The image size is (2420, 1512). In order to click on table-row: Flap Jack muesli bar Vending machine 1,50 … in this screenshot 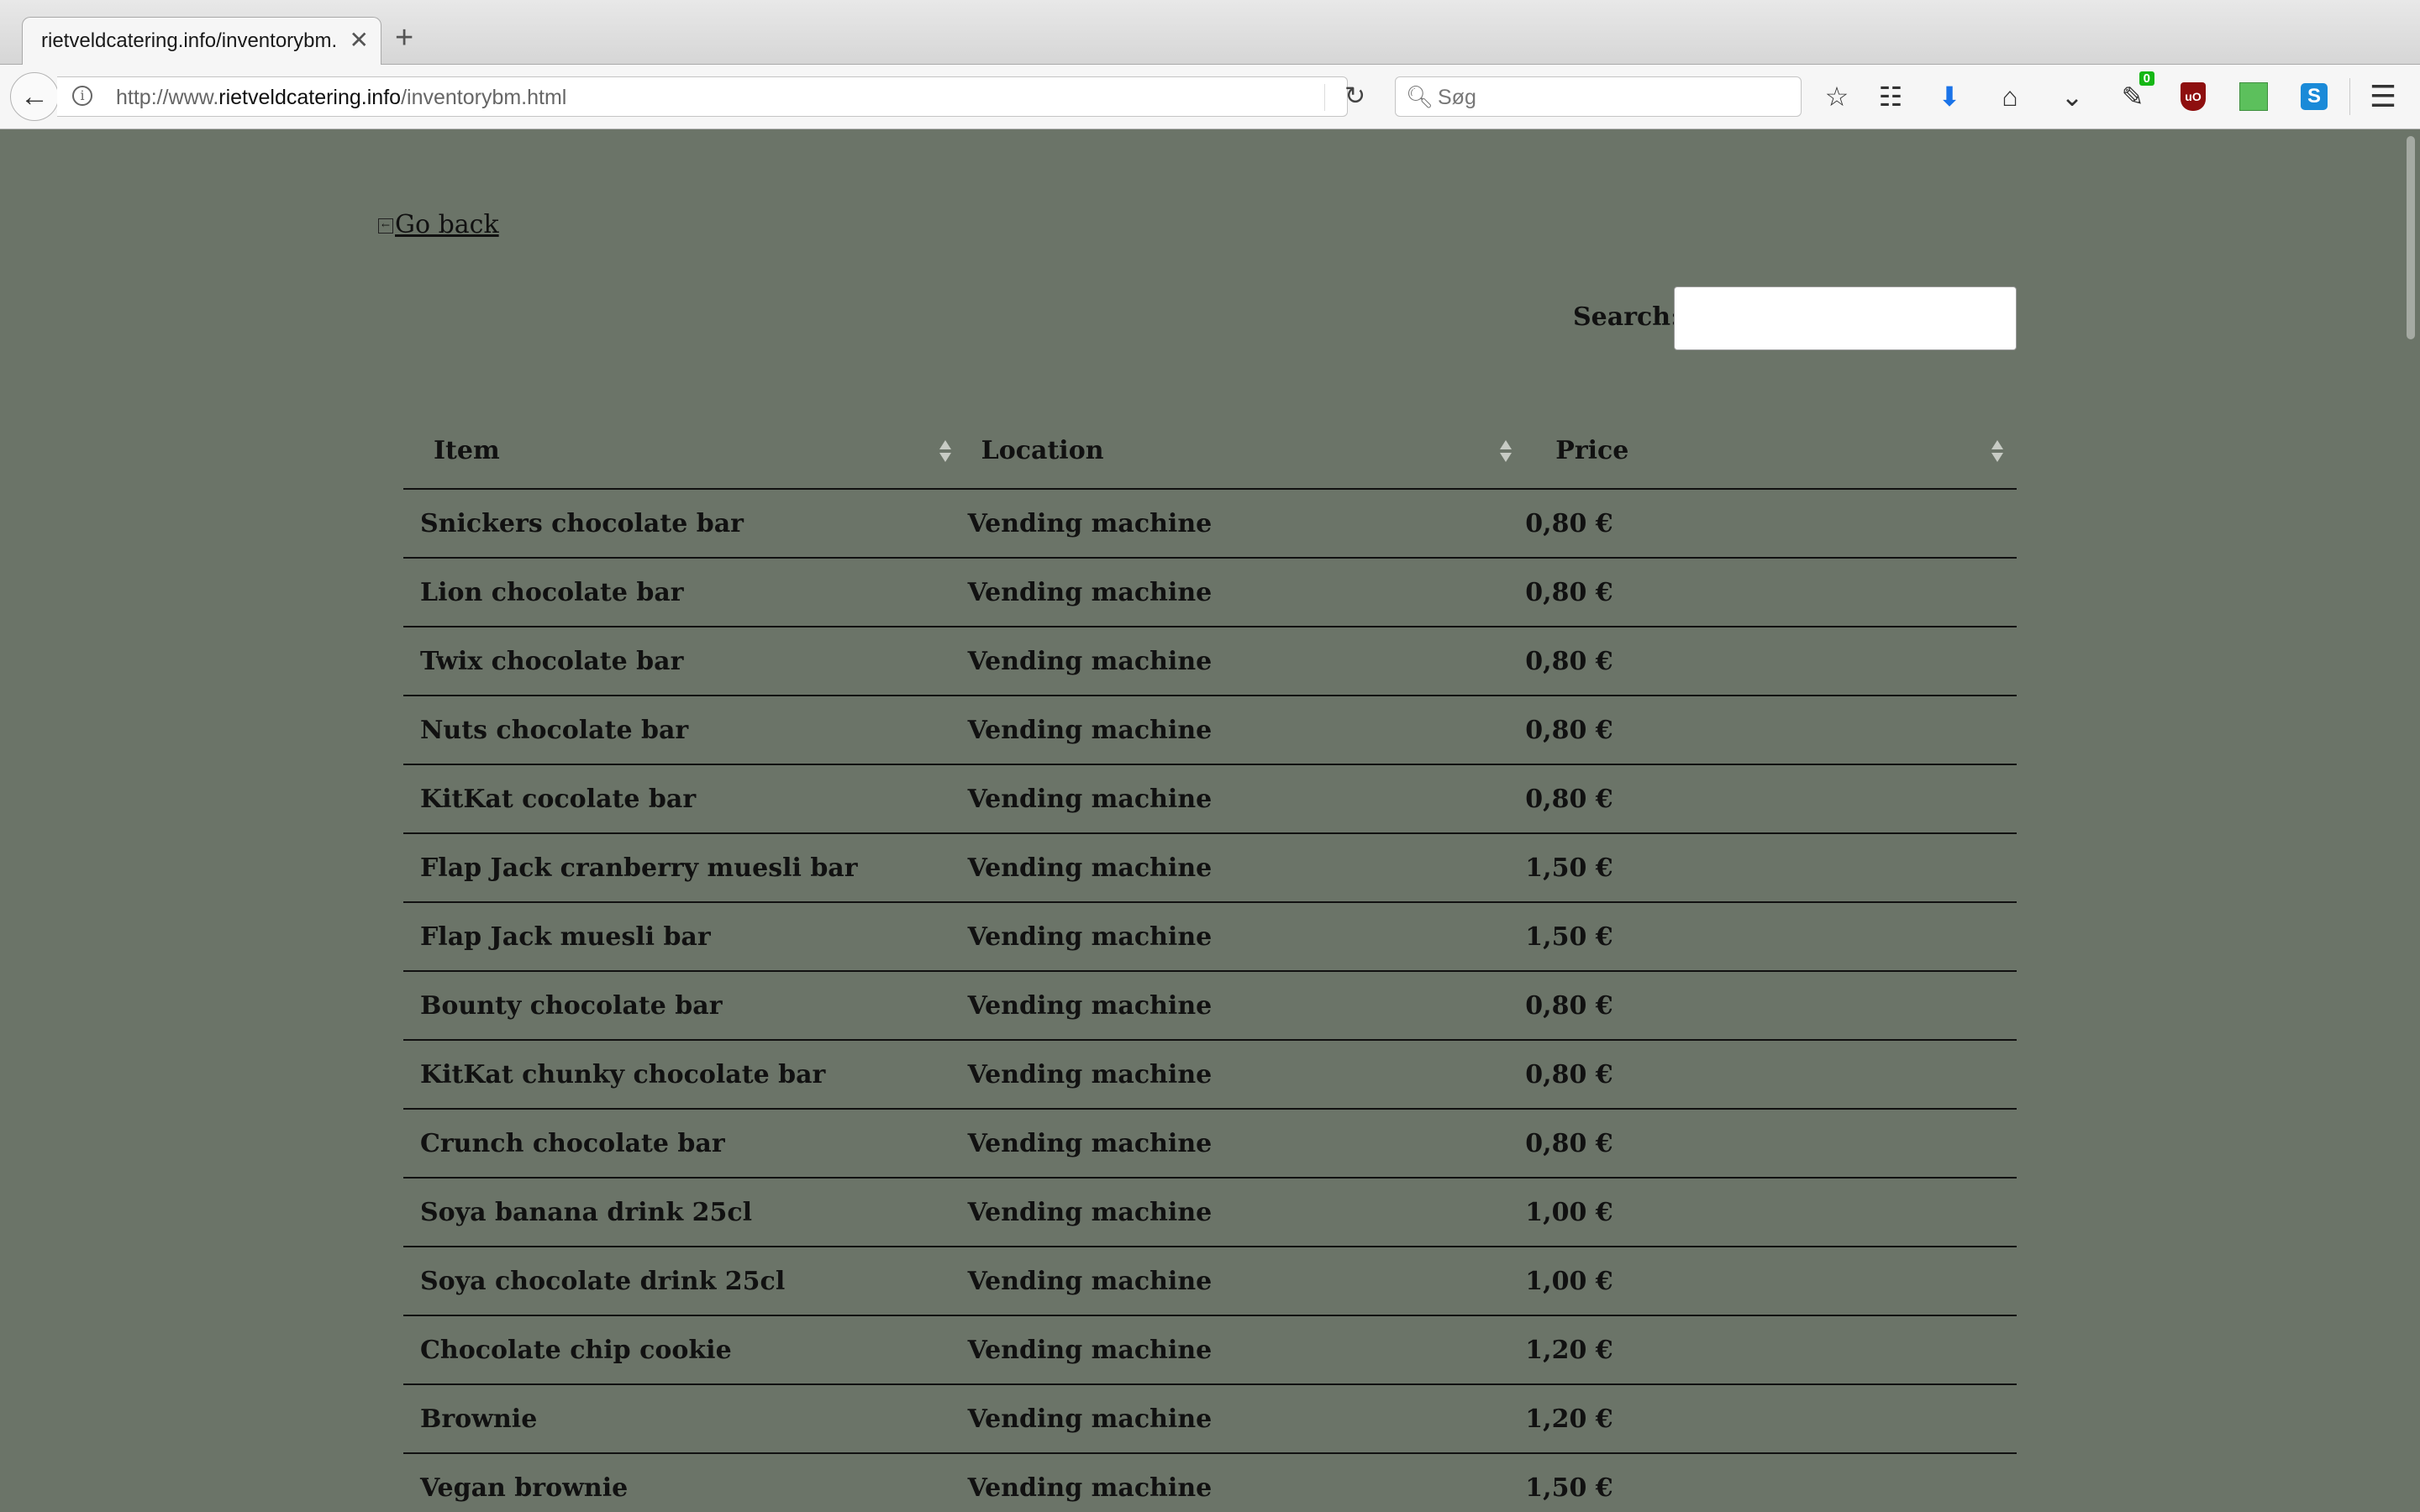, I will do `click(1210, 937)`.